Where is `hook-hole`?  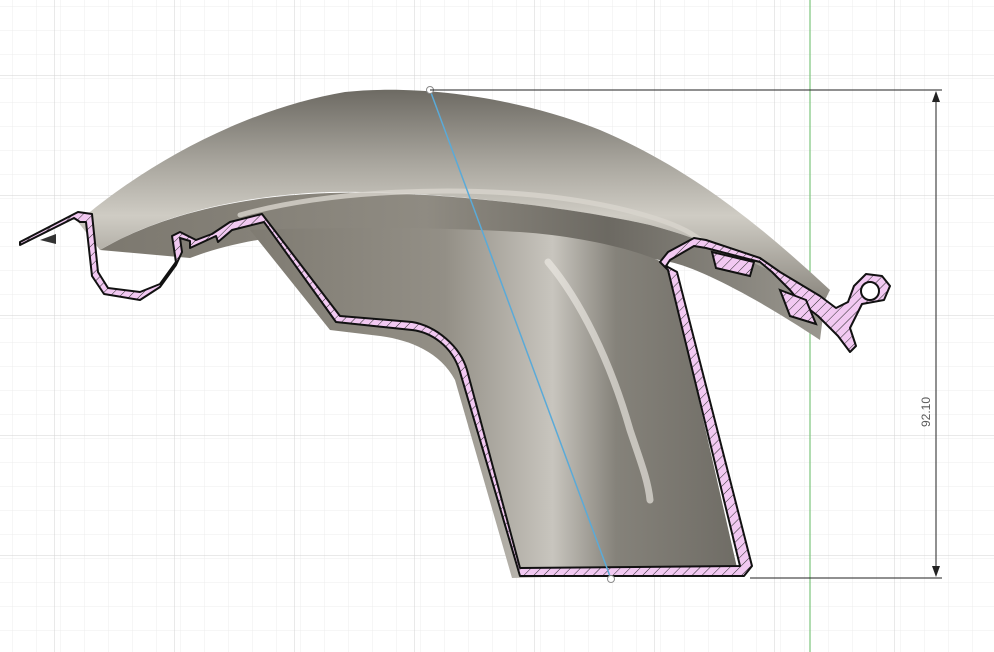
hook-hole is located at coordinates (870, 291).